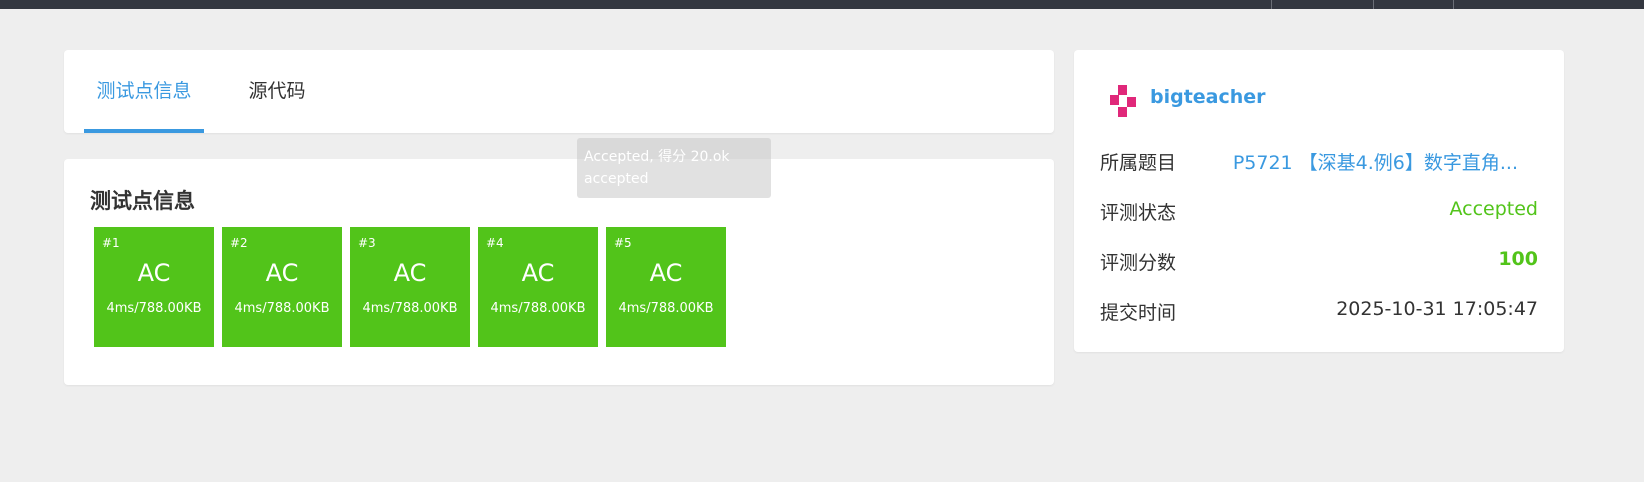  I want to click on section-title: 测试点信息, so click(142, 201).